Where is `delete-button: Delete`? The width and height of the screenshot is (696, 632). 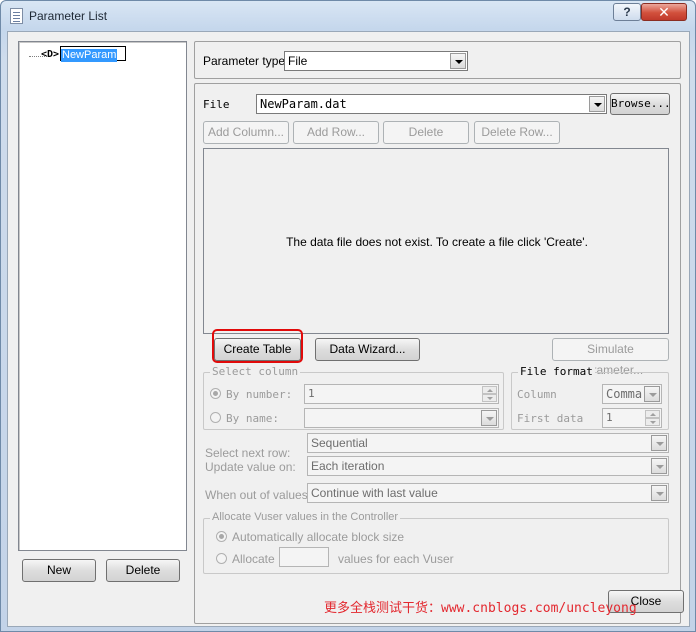 delete-button: Delete is located at coordinates (143, 570).